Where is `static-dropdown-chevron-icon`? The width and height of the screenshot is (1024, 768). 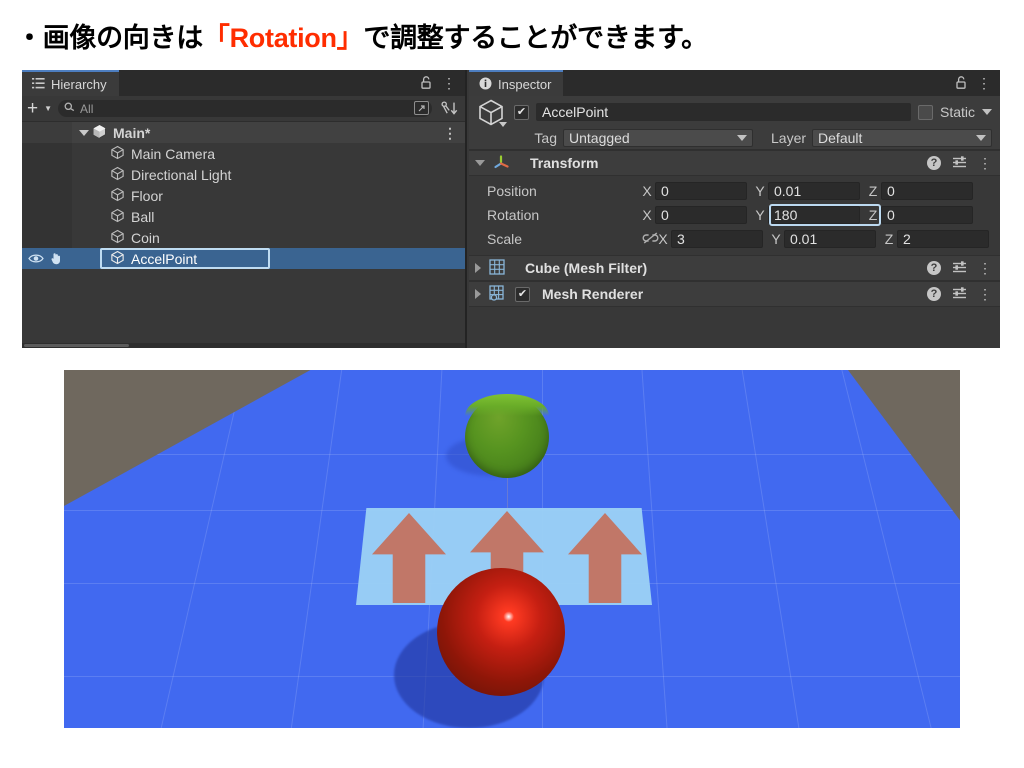
static-dropdown-chevron-icon is located at coordinates (987, 112).